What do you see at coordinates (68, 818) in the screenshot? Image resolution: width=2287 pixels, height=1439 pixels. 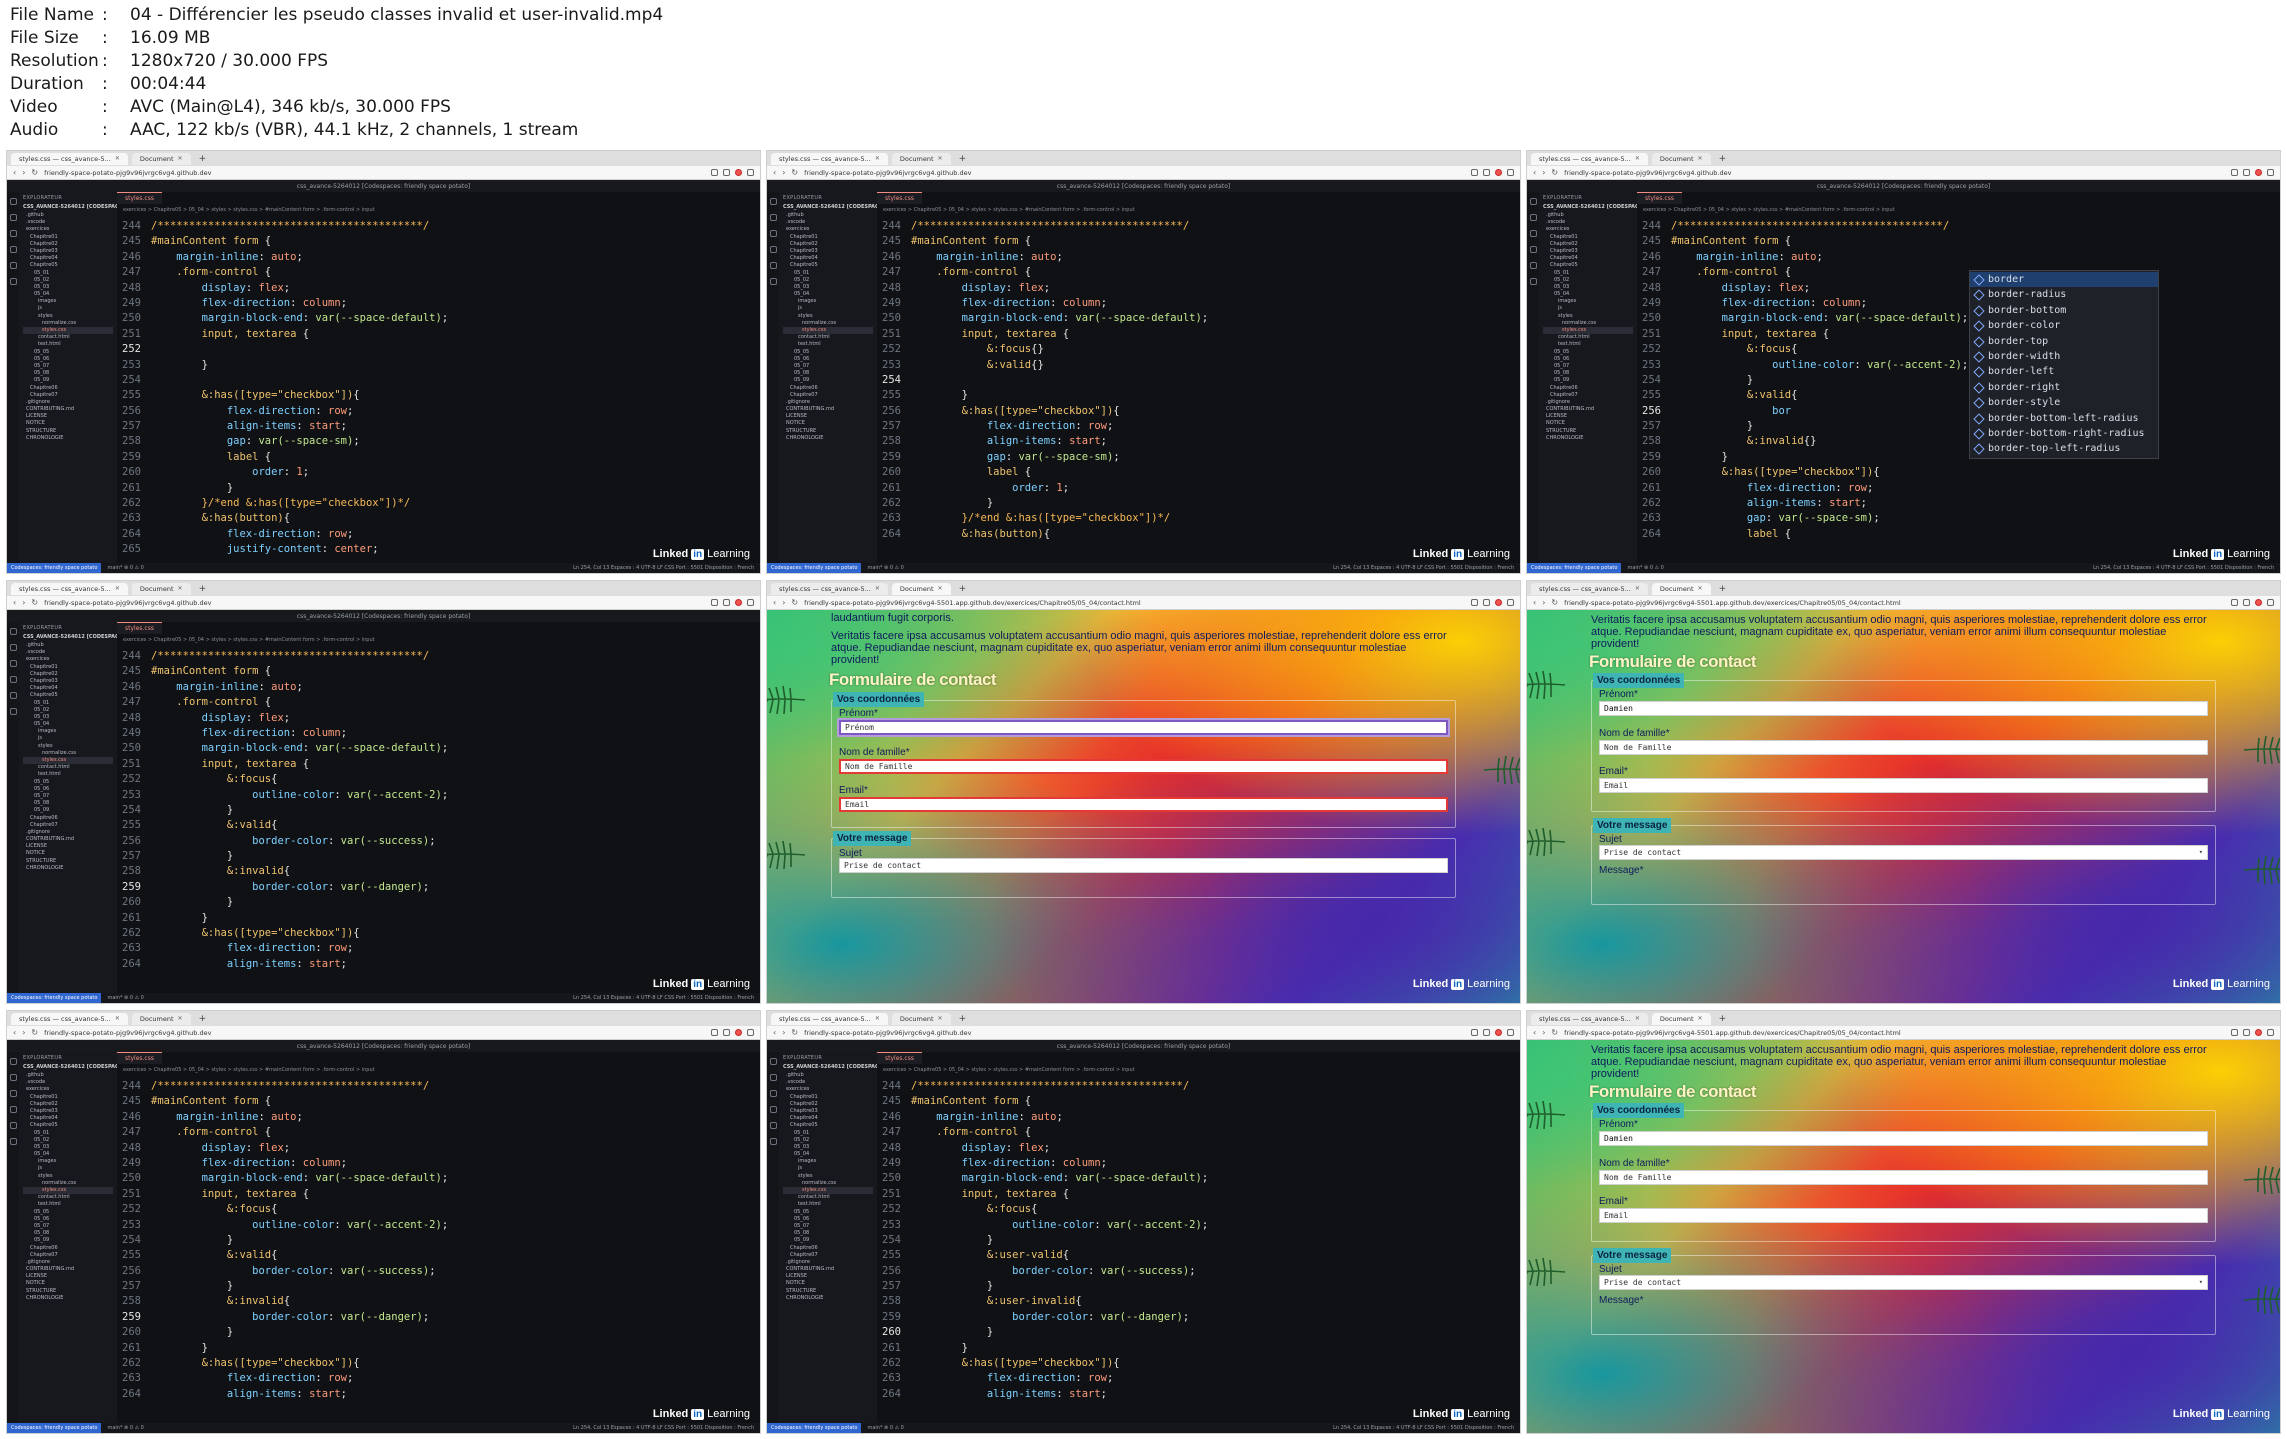 I see `explorer-item: Chapitre06` at bounding box center [68, 818].